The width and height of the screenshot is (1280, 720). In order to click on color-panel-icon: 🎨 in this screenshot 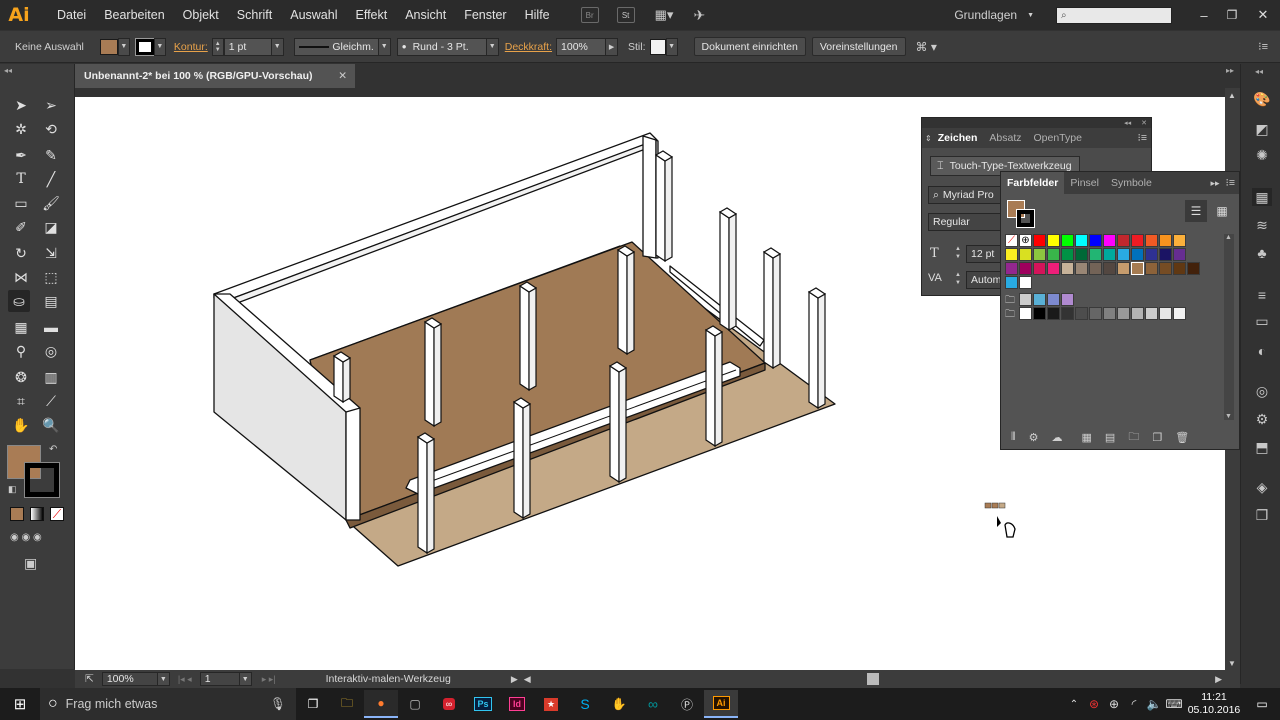, I will do `click(1262, 99)`.